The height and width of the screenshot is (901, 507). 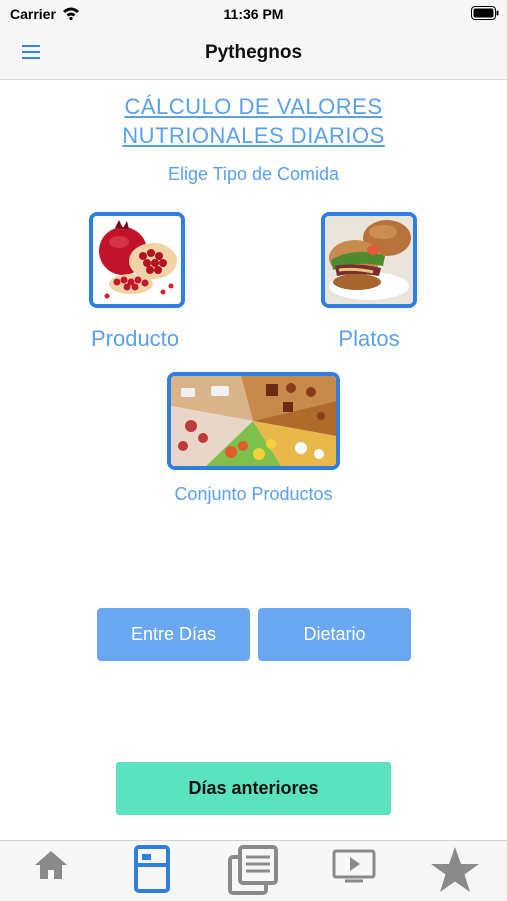 I want to click on platos-label: Platos, so click(x=369, y=338).